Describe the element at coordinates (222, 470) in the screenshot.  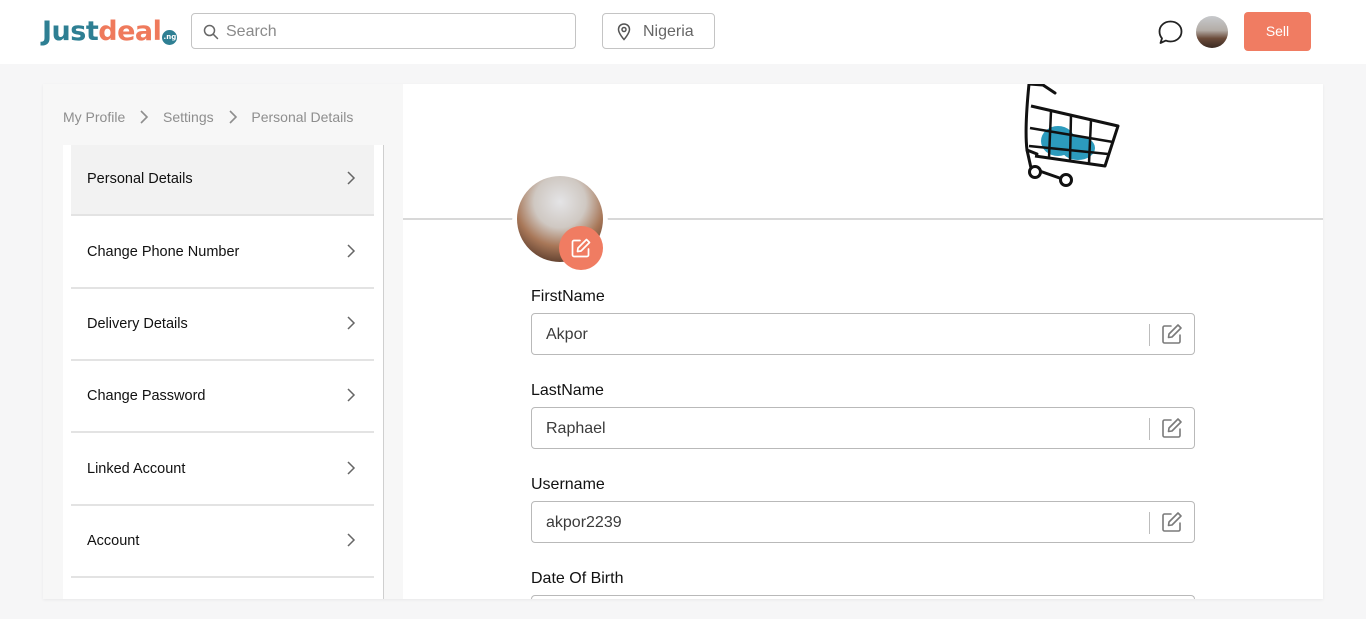
I see `menu-item-linked-account: Linked Account` at that location.